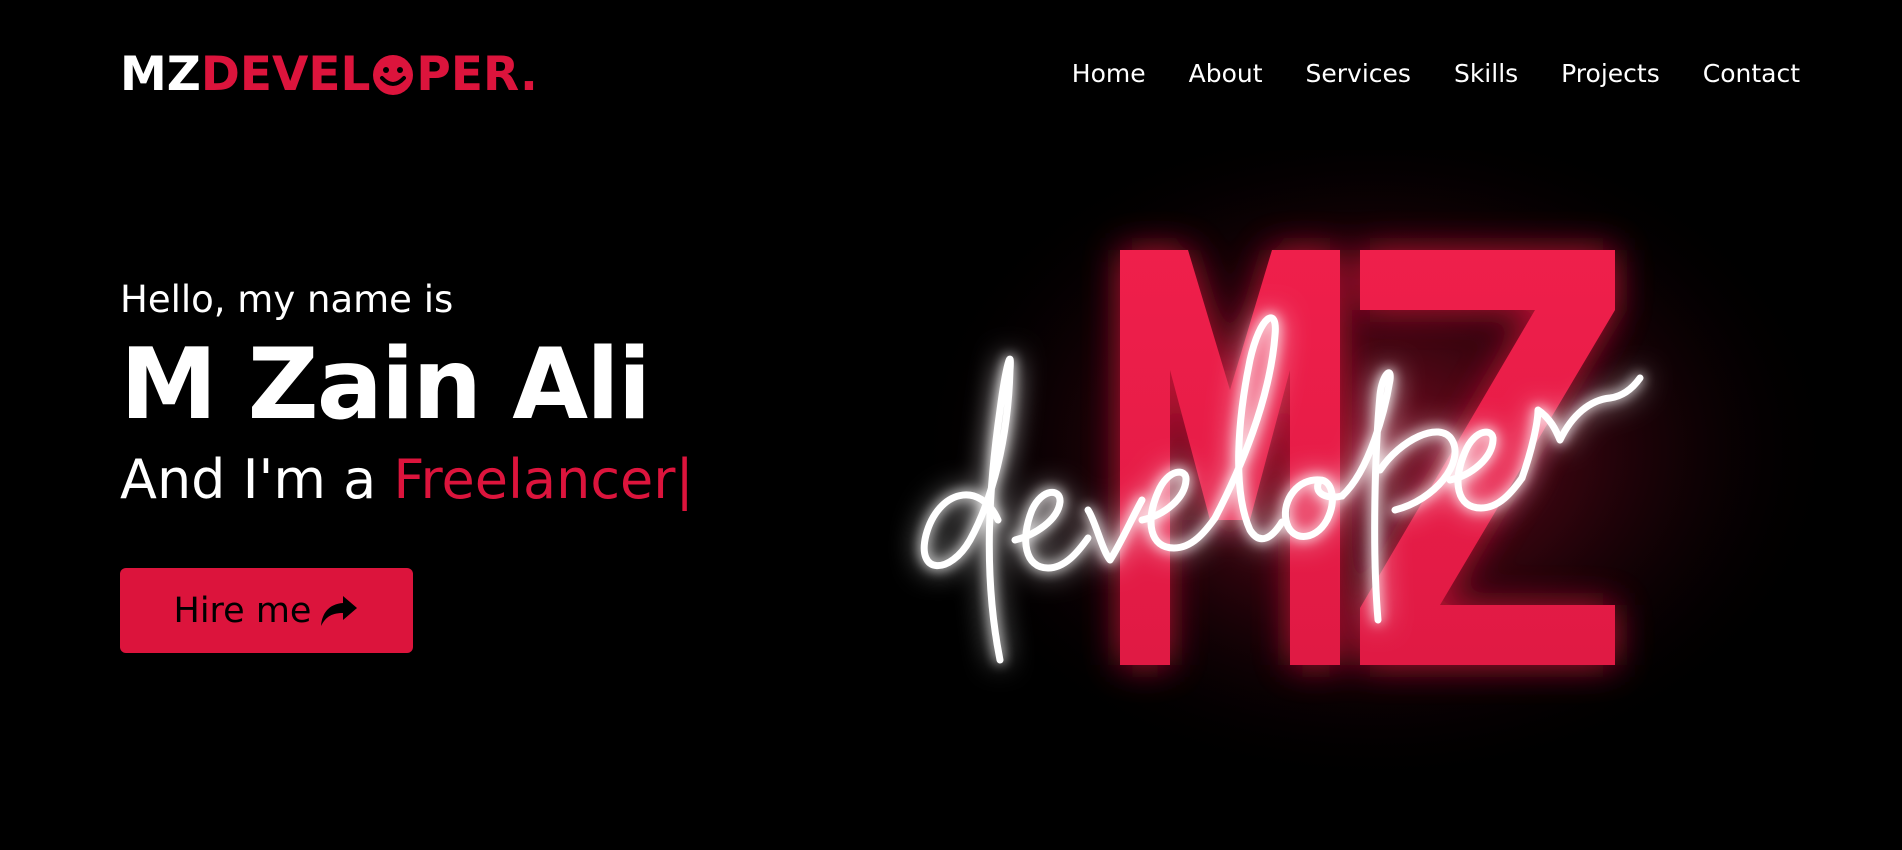  What do you see at coordinates (393, 75) in the screenshot?
I see `smiley-face-icon` at bounding box center [393, 75].